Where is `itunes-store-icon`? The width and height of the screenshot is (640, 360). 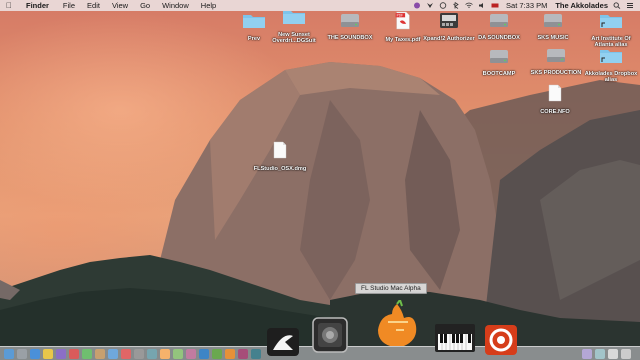
itunes-store-icon is located at coordinates (243, 353).